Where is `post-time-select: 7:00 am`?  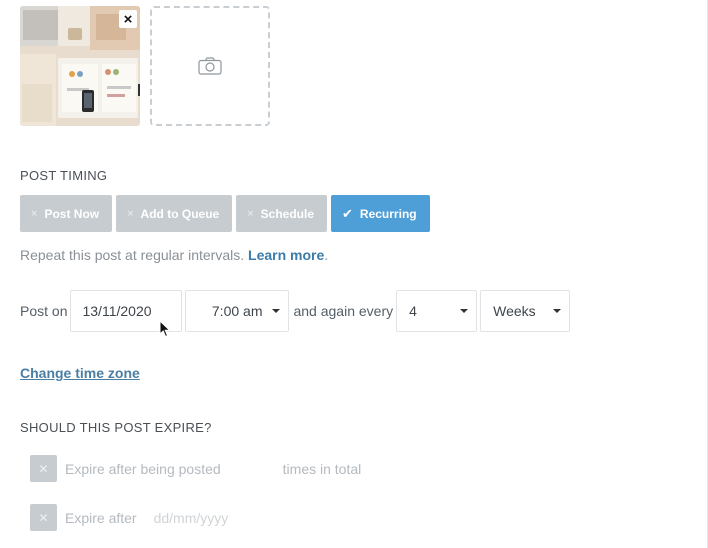 post-time-select: 7:00 am is located at coordinates (237, 311).